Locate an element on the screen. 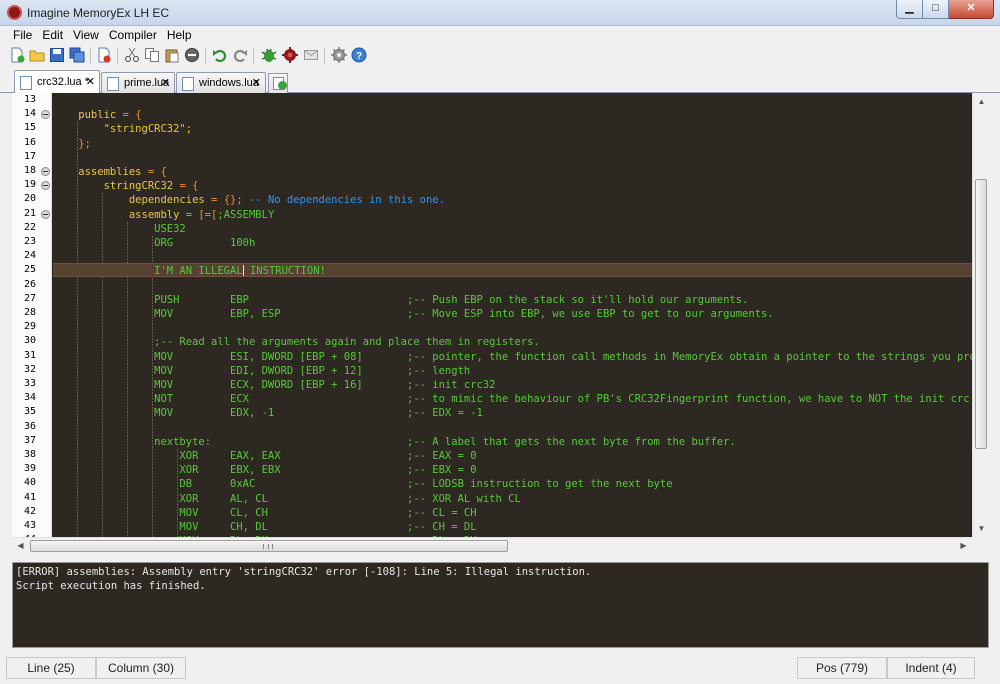 The height and width of the screenshot is (684, 1000). code-line: XOR EAX, EAX ;-- EAX = 0 is located at coordinates (265, 456).